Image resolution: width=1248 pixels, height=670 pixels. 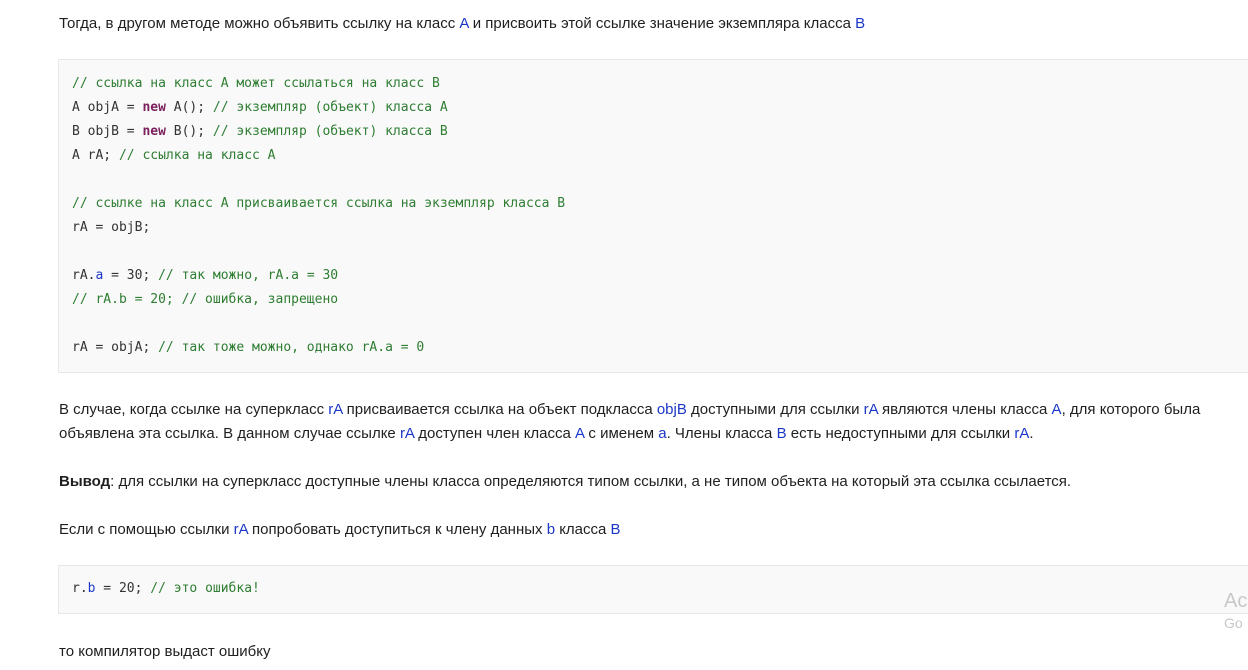 I want to click on explain-text: В случае, когда ссылке на суперкласс, so click(x=194, y=409).